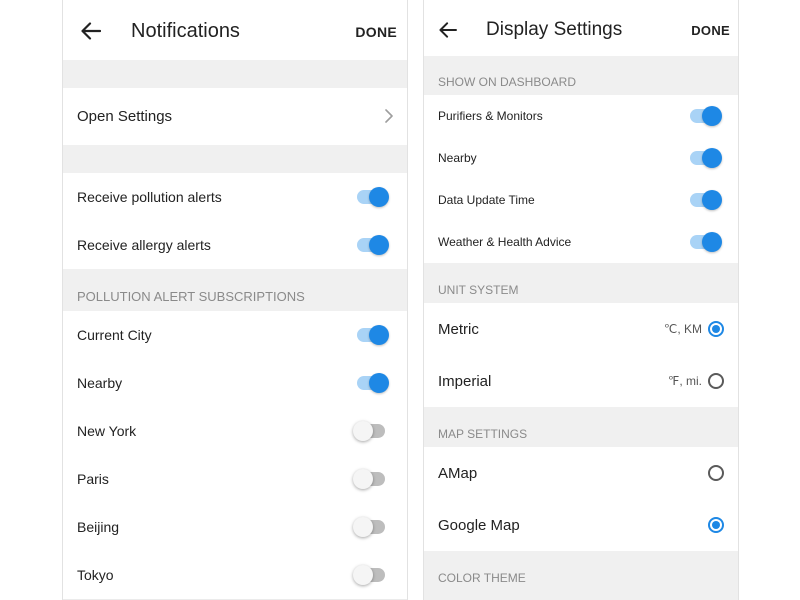 The height and width of the screenshot is (600, 800). I want to click on unit-system-header: UNIT SYSTEM, so click(581, 283).